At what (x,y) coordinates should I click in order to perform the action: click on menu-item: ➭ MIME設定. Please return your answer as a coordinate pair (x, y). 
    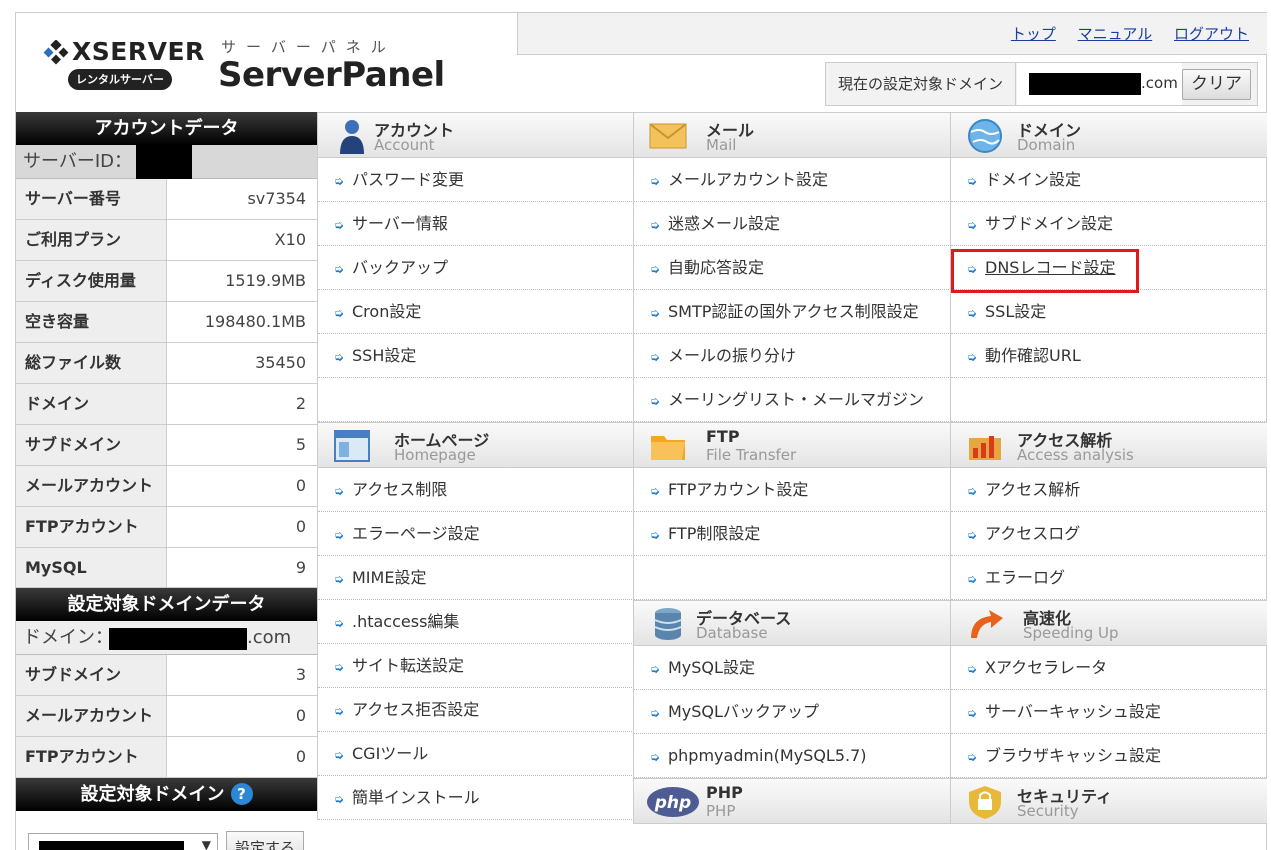
    Looking at the image, I should click on (476, 578).